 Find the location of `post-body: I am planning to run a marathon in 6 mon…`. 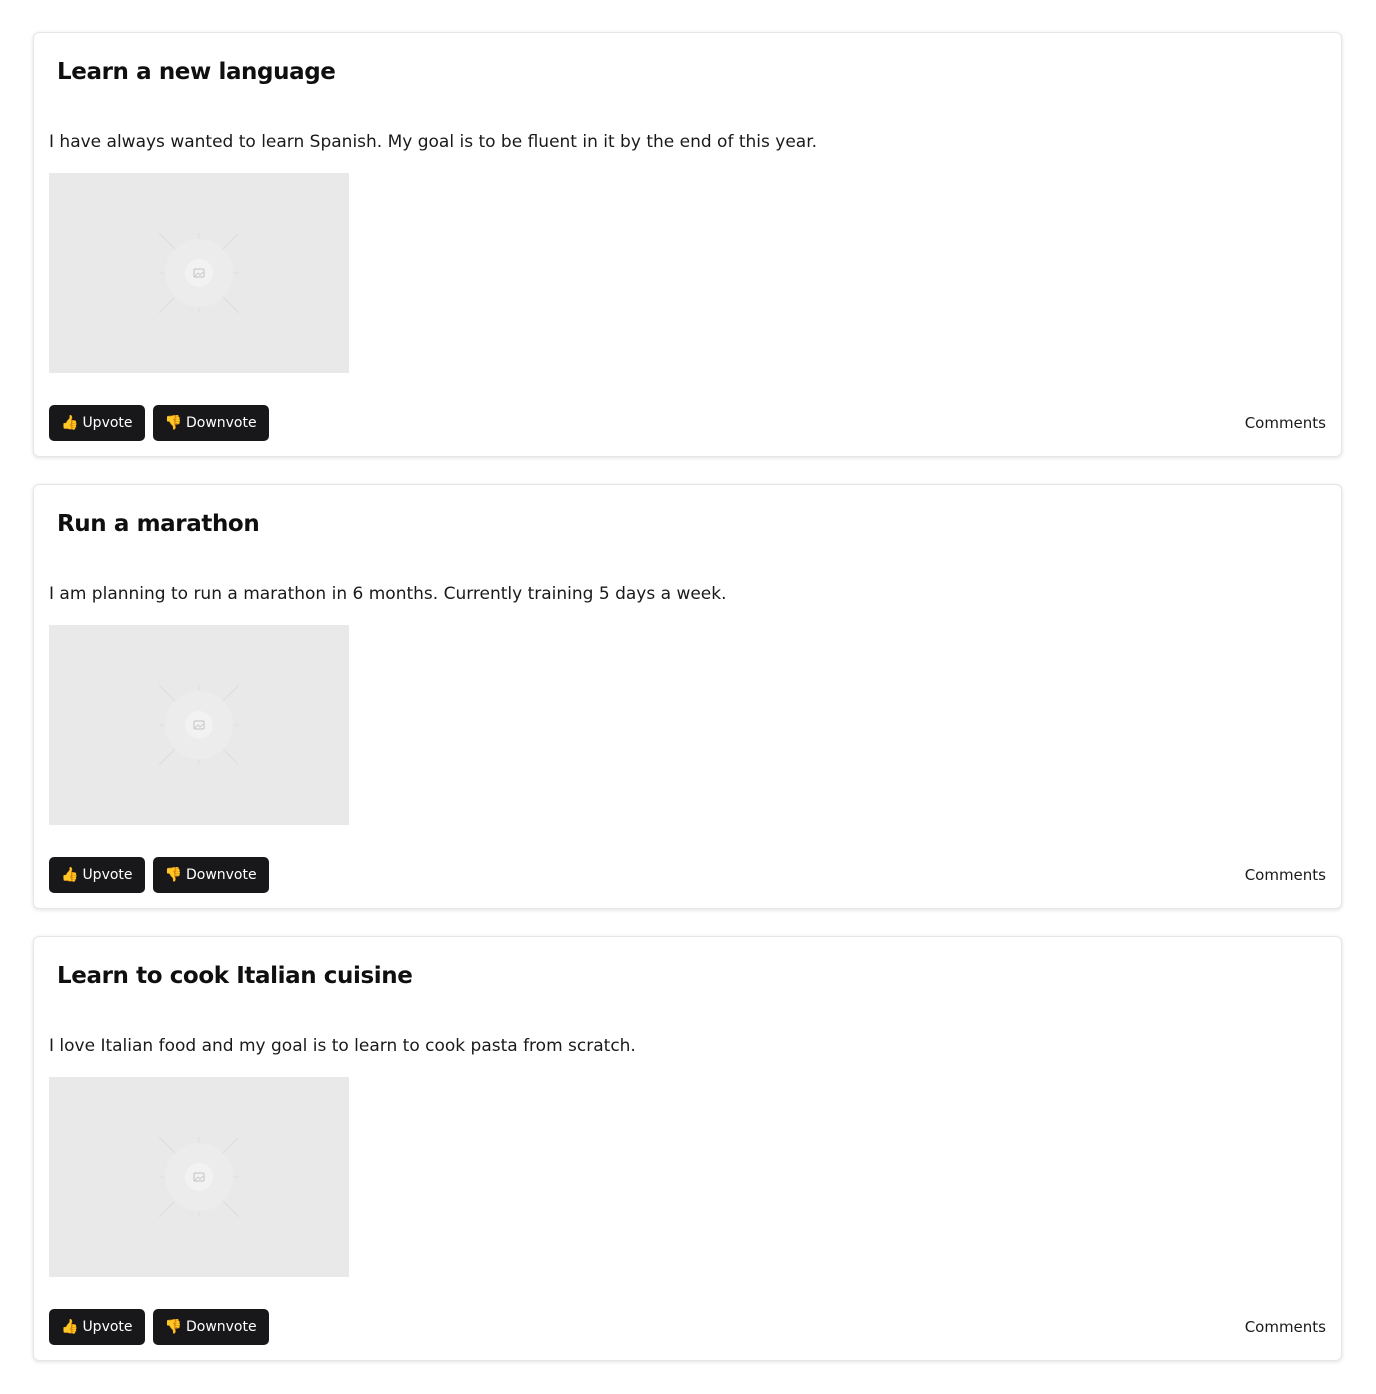

post-body: I am planning to run a marathon in 6 mon… is located at coordinates (388, 594).